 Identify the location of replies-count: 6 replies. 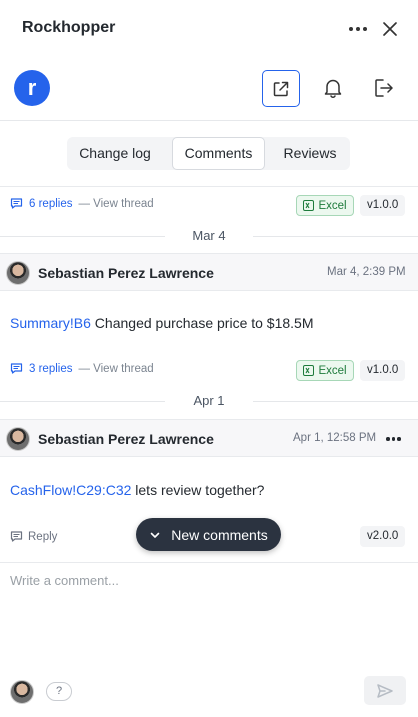
(51, 203).